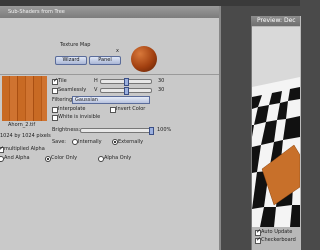  What do you see at coordinates (36, 12) in the screenshot?
I see `dialog-title: Sub-Shaders from Tree` at bounding box center [36, 12].